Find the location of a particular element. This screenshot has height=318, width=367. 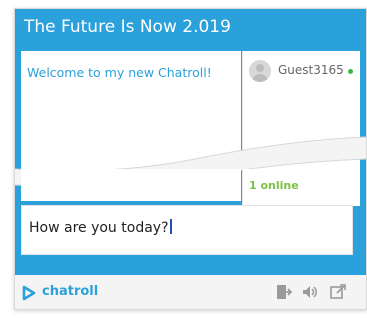

online-count-box: 1 online is located at coordinates (301, 184).